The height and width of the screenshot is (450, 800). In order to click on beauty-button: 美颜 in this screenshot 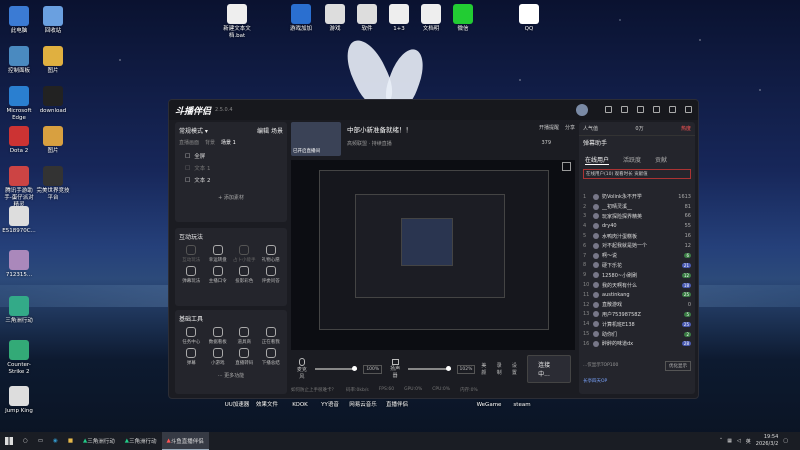, I will do `click(485, 369)`.